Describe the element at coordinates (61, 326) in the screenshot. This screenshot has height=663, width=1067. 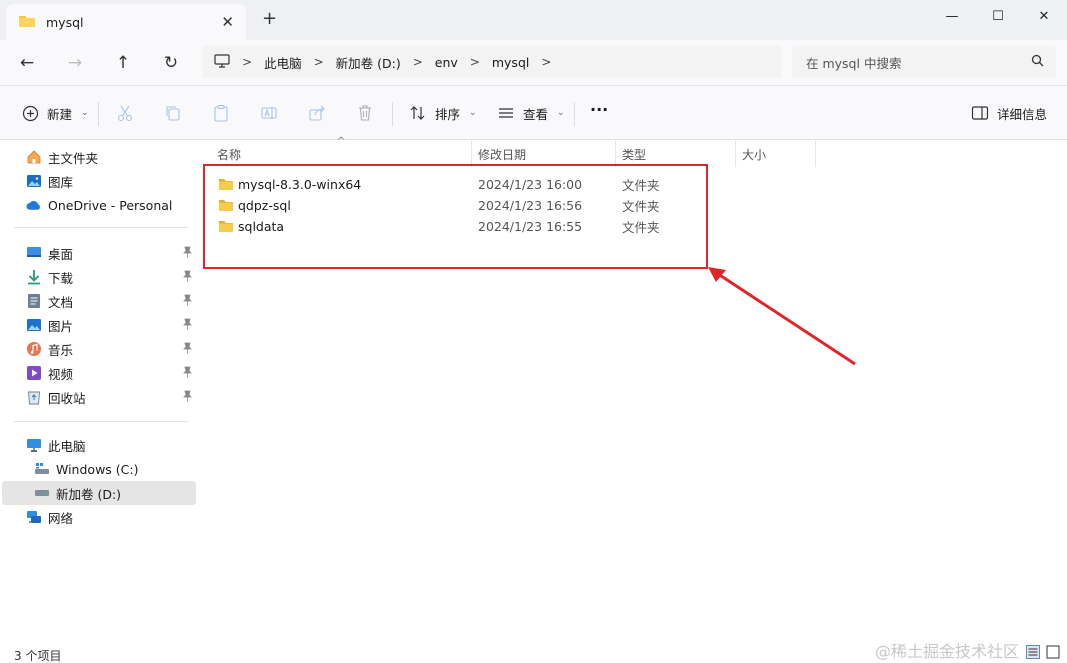
I see `sidebar-item-label: 图片` at that location.